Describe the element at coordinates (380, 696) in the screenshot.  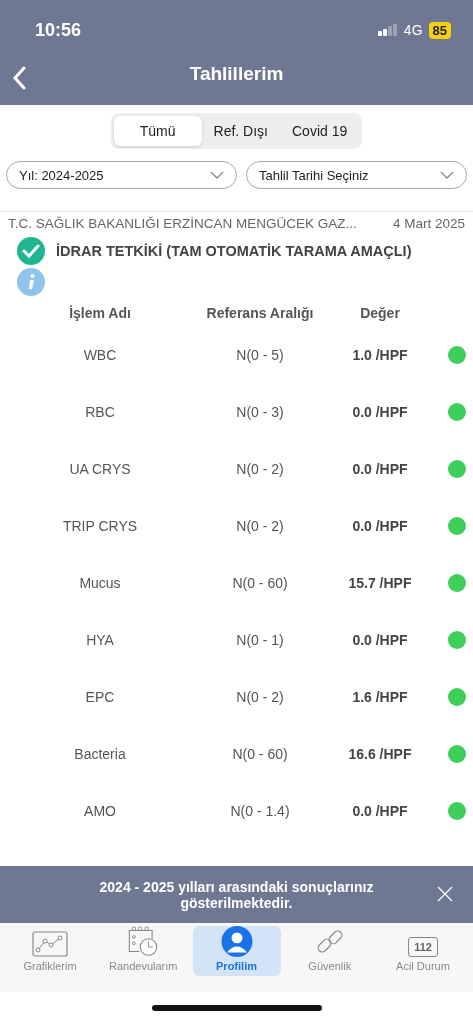
I see `table-cell-text: 1.6 /HPF` at that location.